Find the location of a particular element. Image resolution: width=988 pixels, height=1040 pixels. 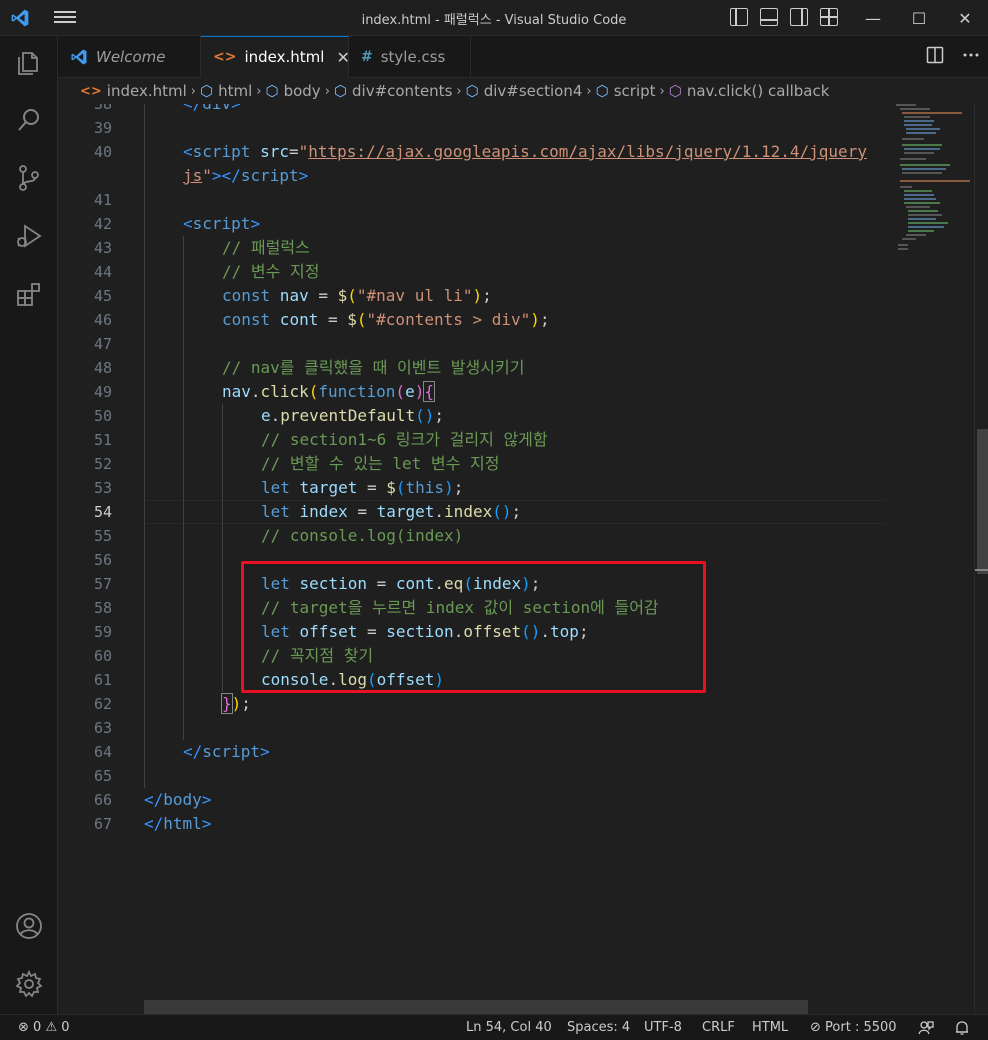

code-line-58: // target을 누르면 index 값이 section에 들어감 is located at coordinates (460, 607).